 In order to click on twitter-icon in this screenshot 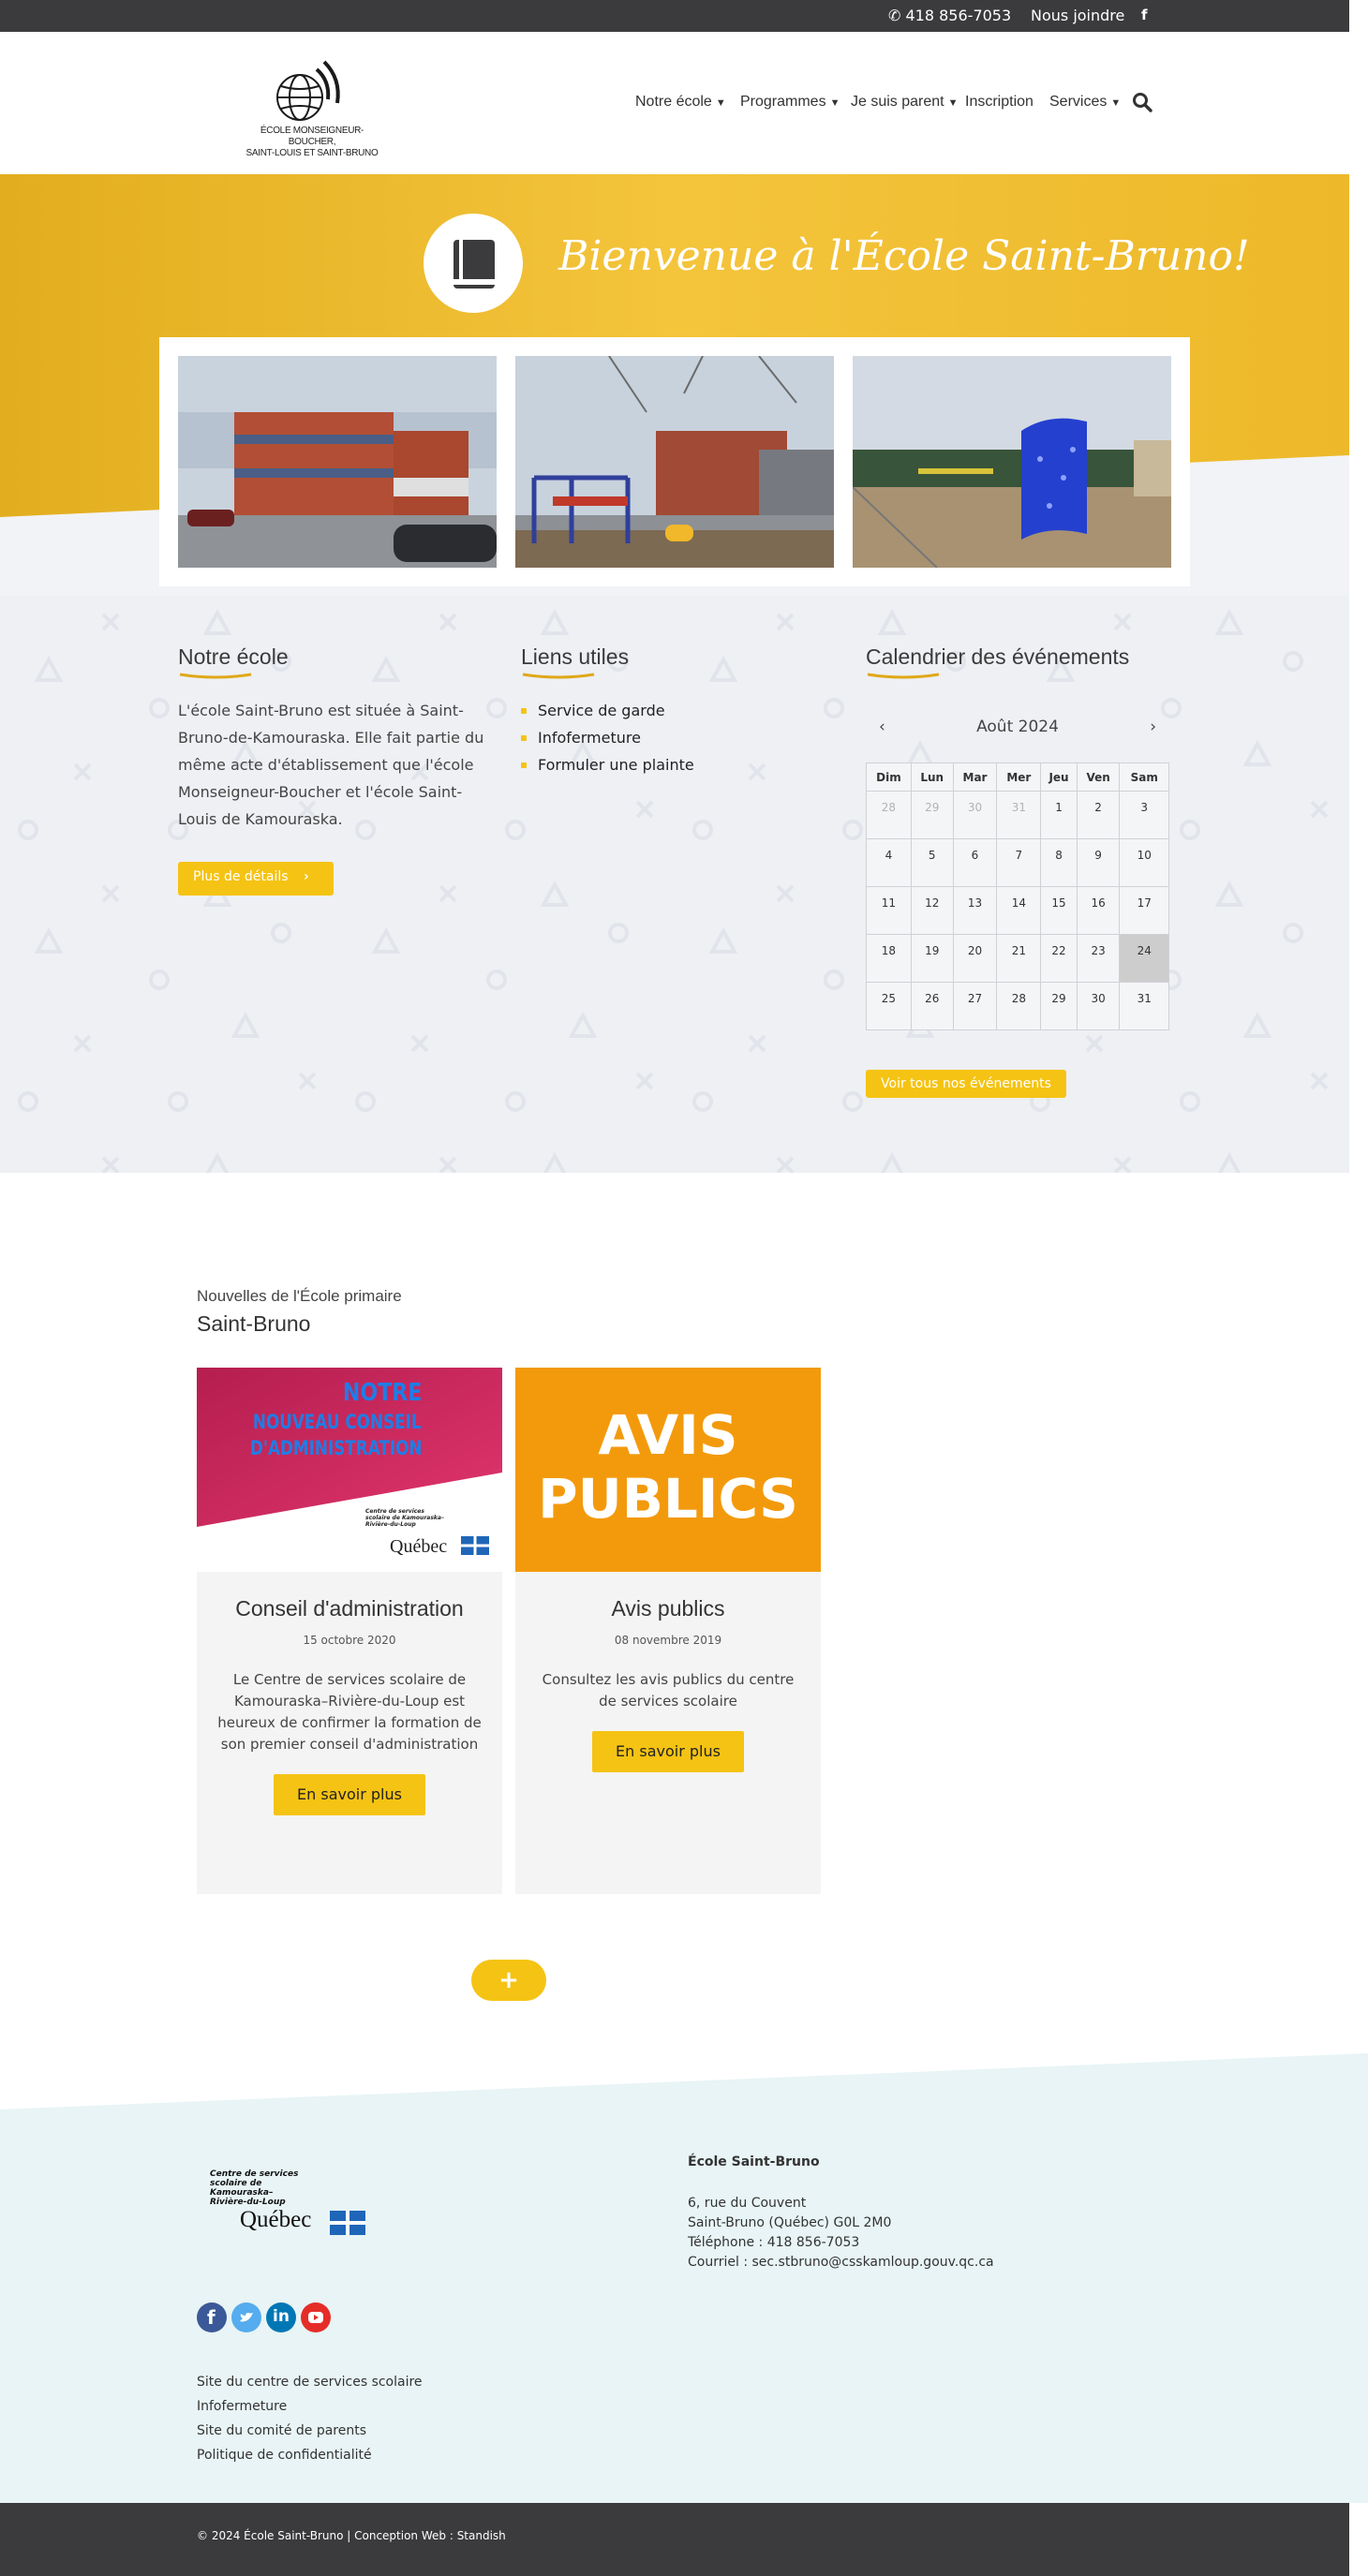, I will do `click(246, 2317)`.